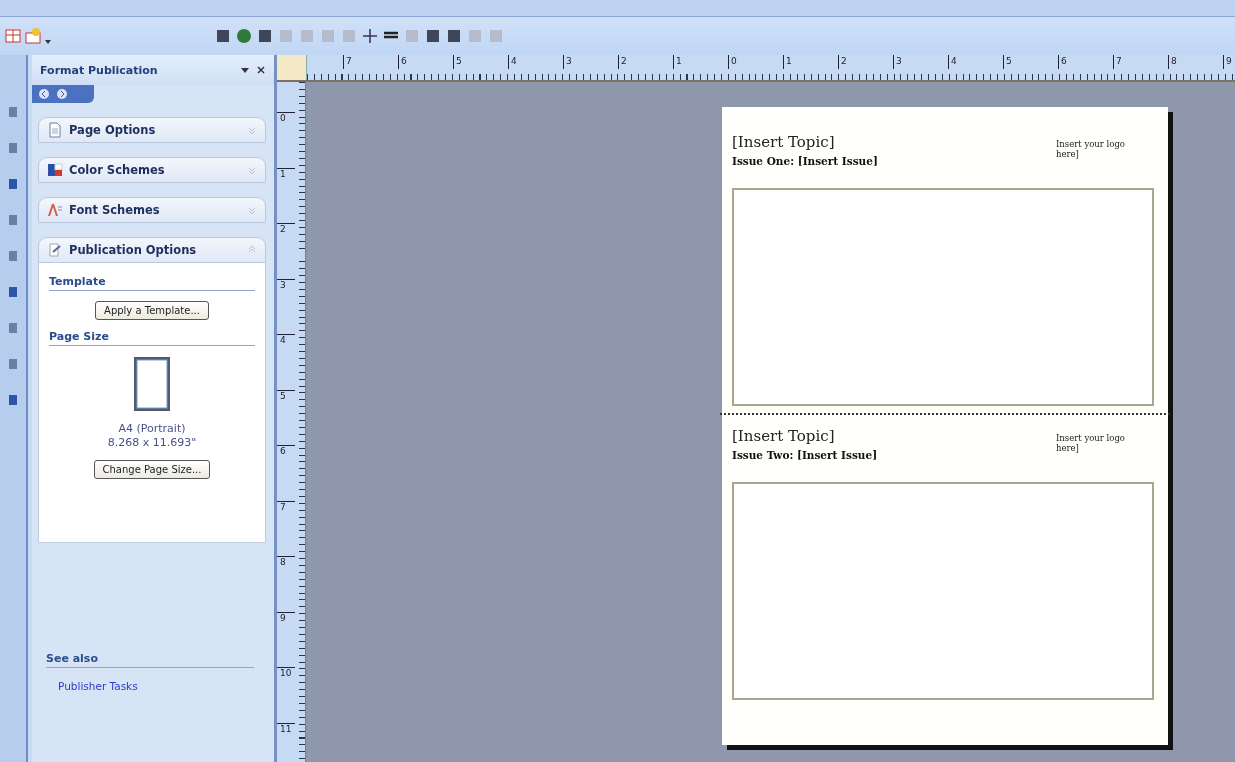 The image size is (1235, 762). What do you see at coordinates (152, 283) in the screenshot?
I see `section-heading: Template` at bounding box center [152, 283].